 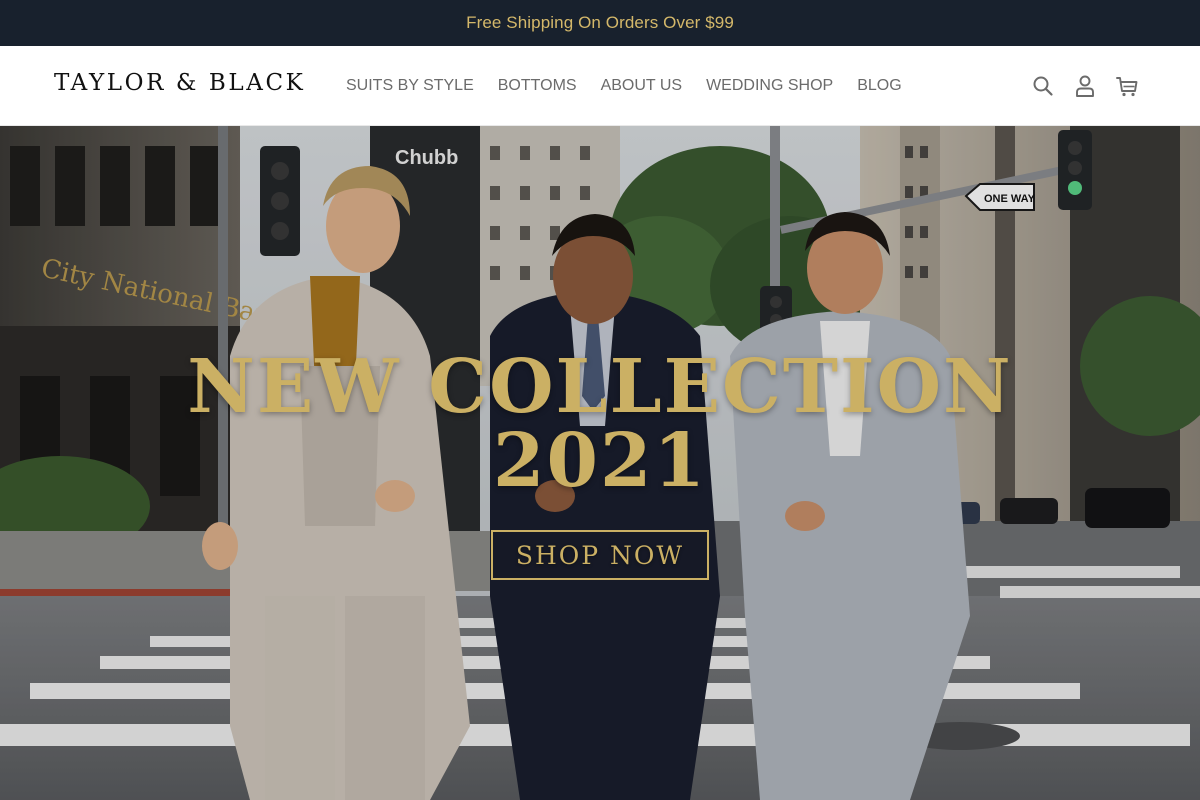 I want to click on announcement-bar: Free Shipping On Orders Over $99, so click(x=600, y=23).